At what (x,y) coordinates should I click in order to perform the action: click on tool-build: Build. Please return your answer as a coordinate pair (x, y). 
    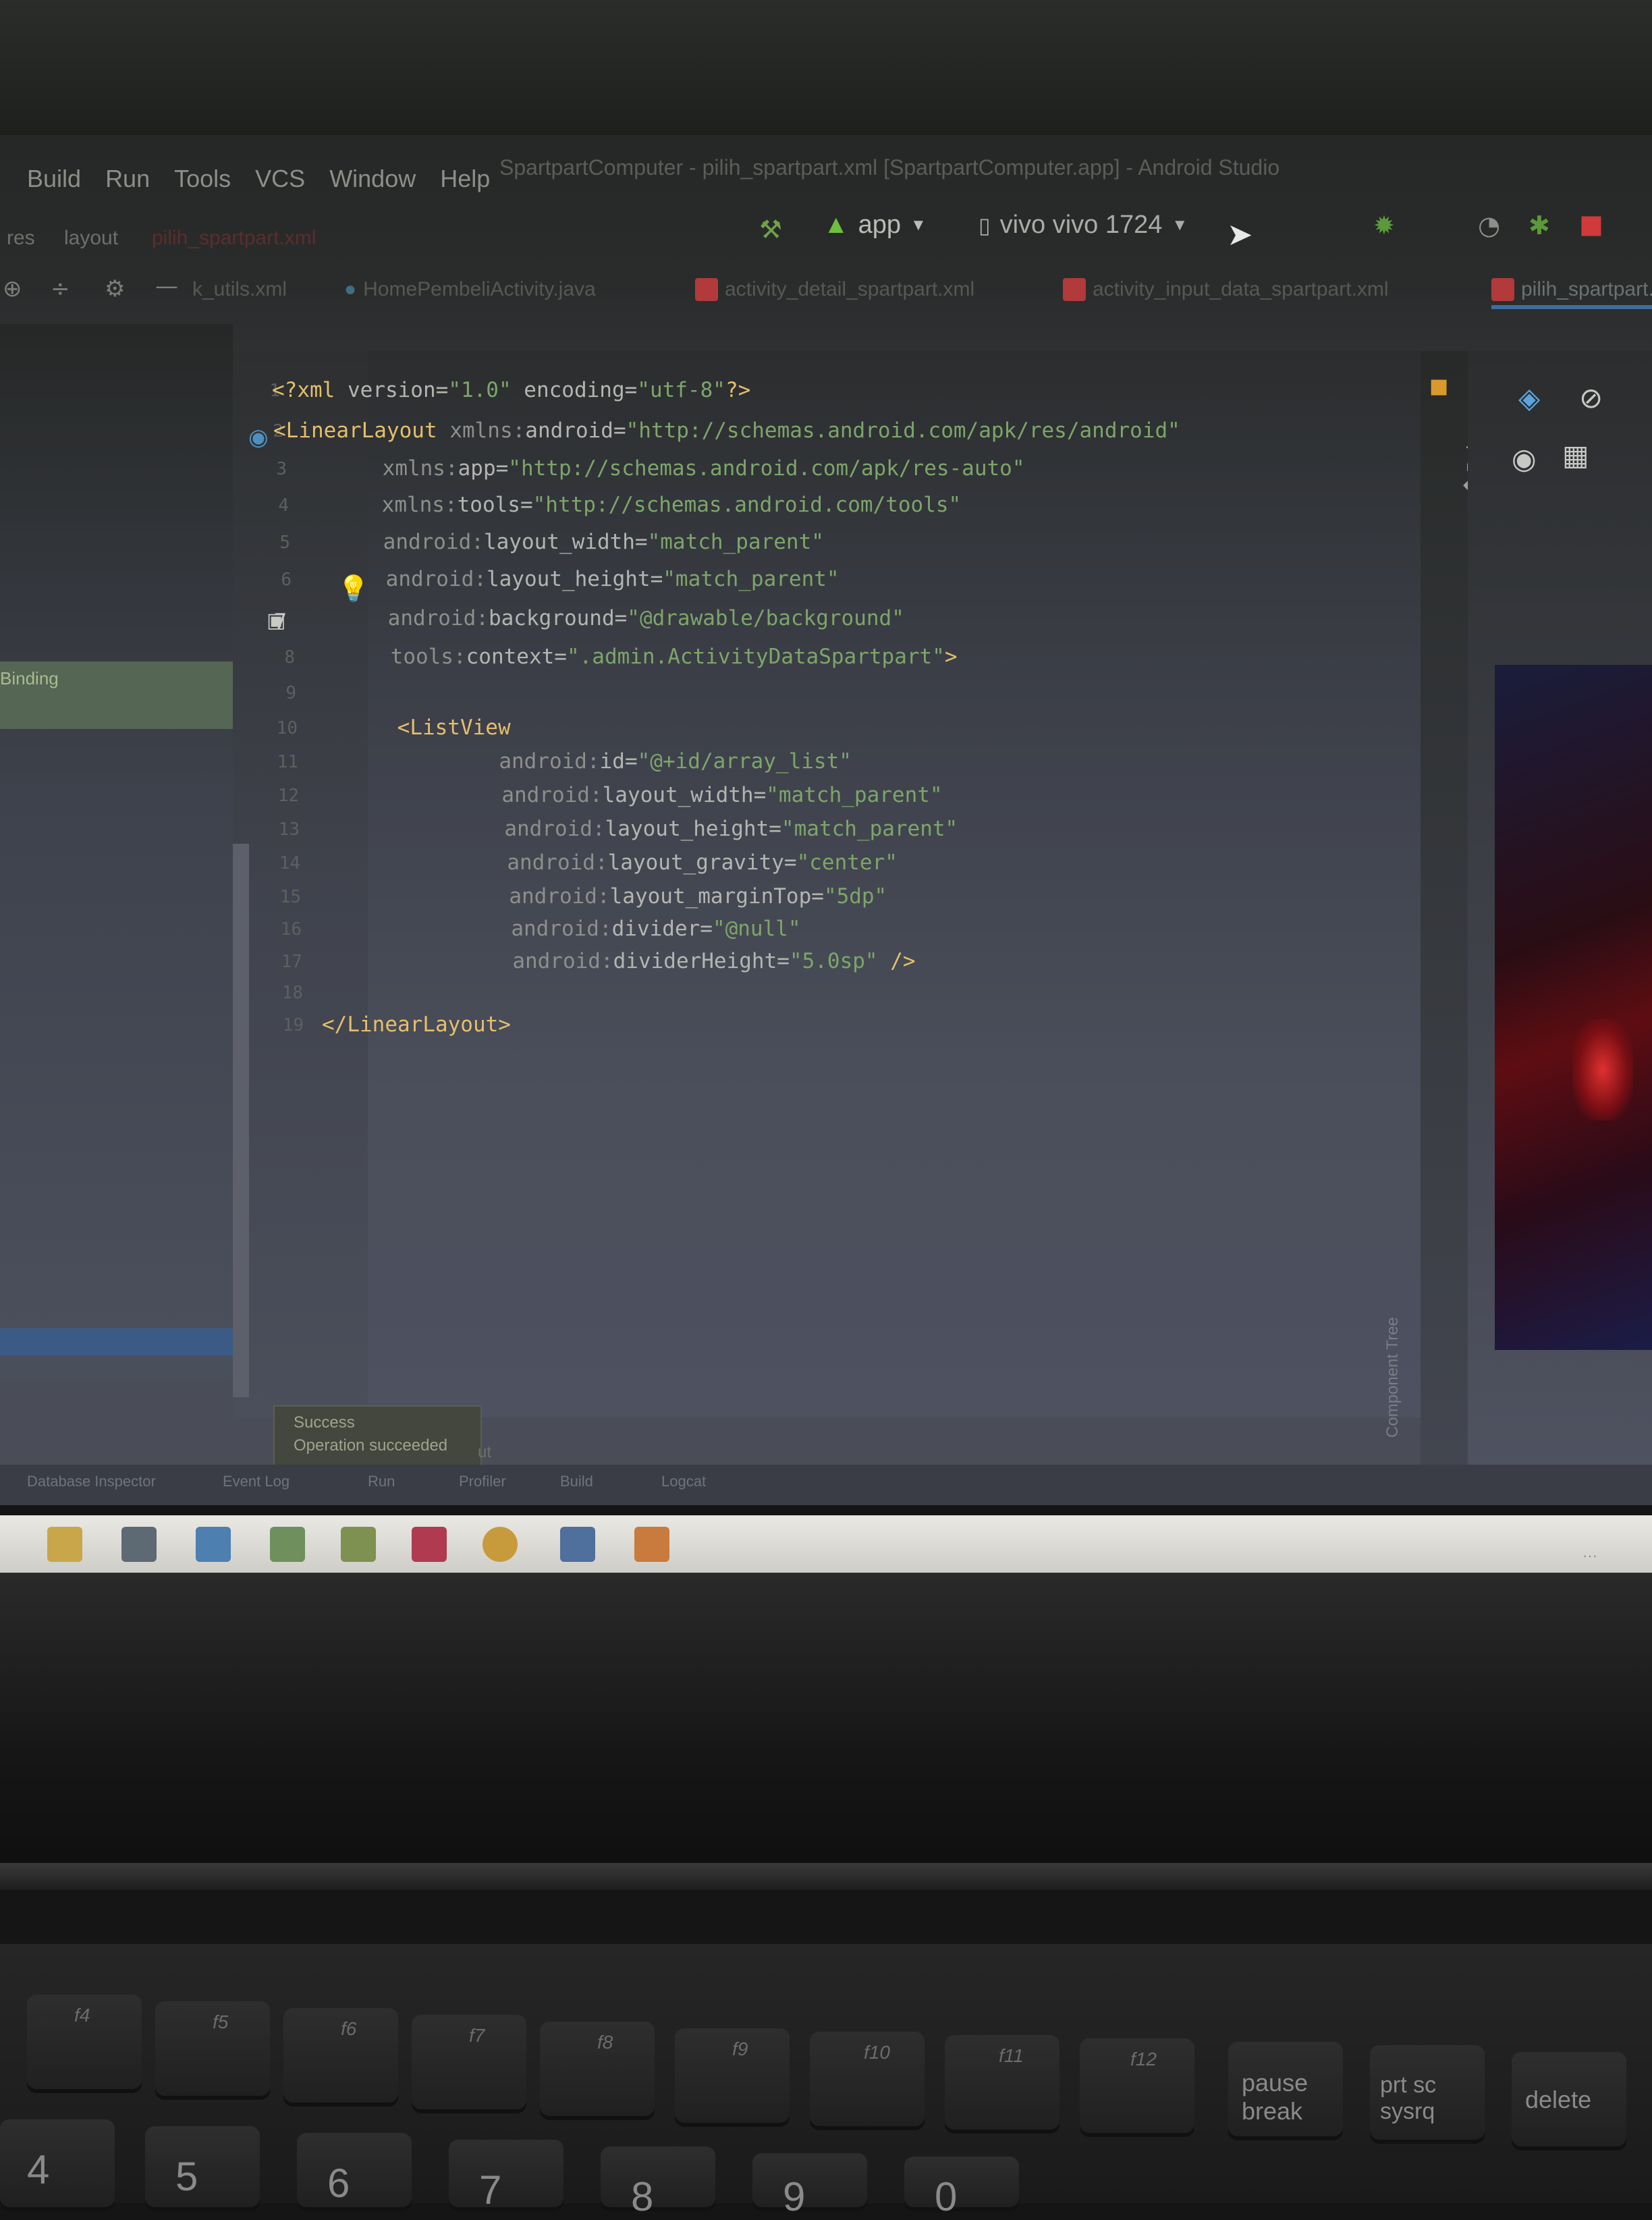
    Looking at the image, I should click on (576, 1482).